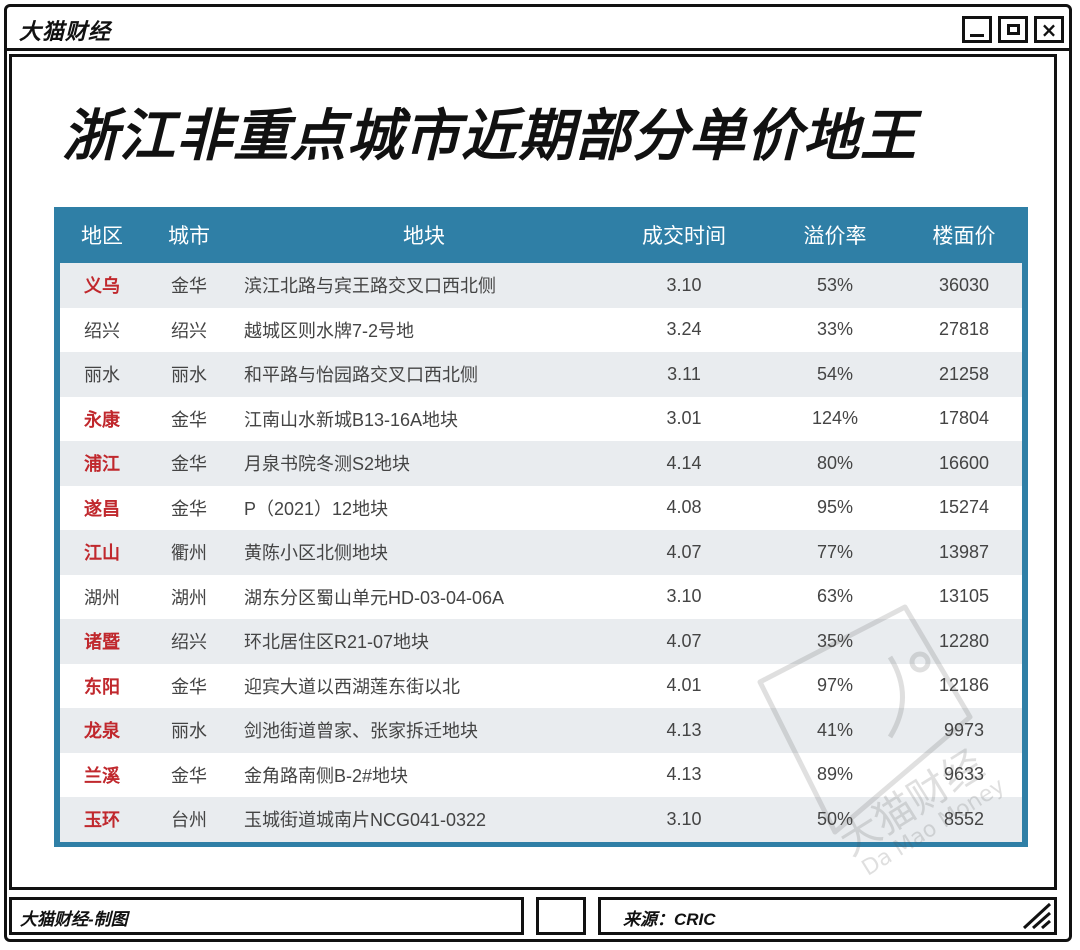  Describe the element at coordinates (835, 373) in the screenshot. I see `cell-premium: 54%` at that location.